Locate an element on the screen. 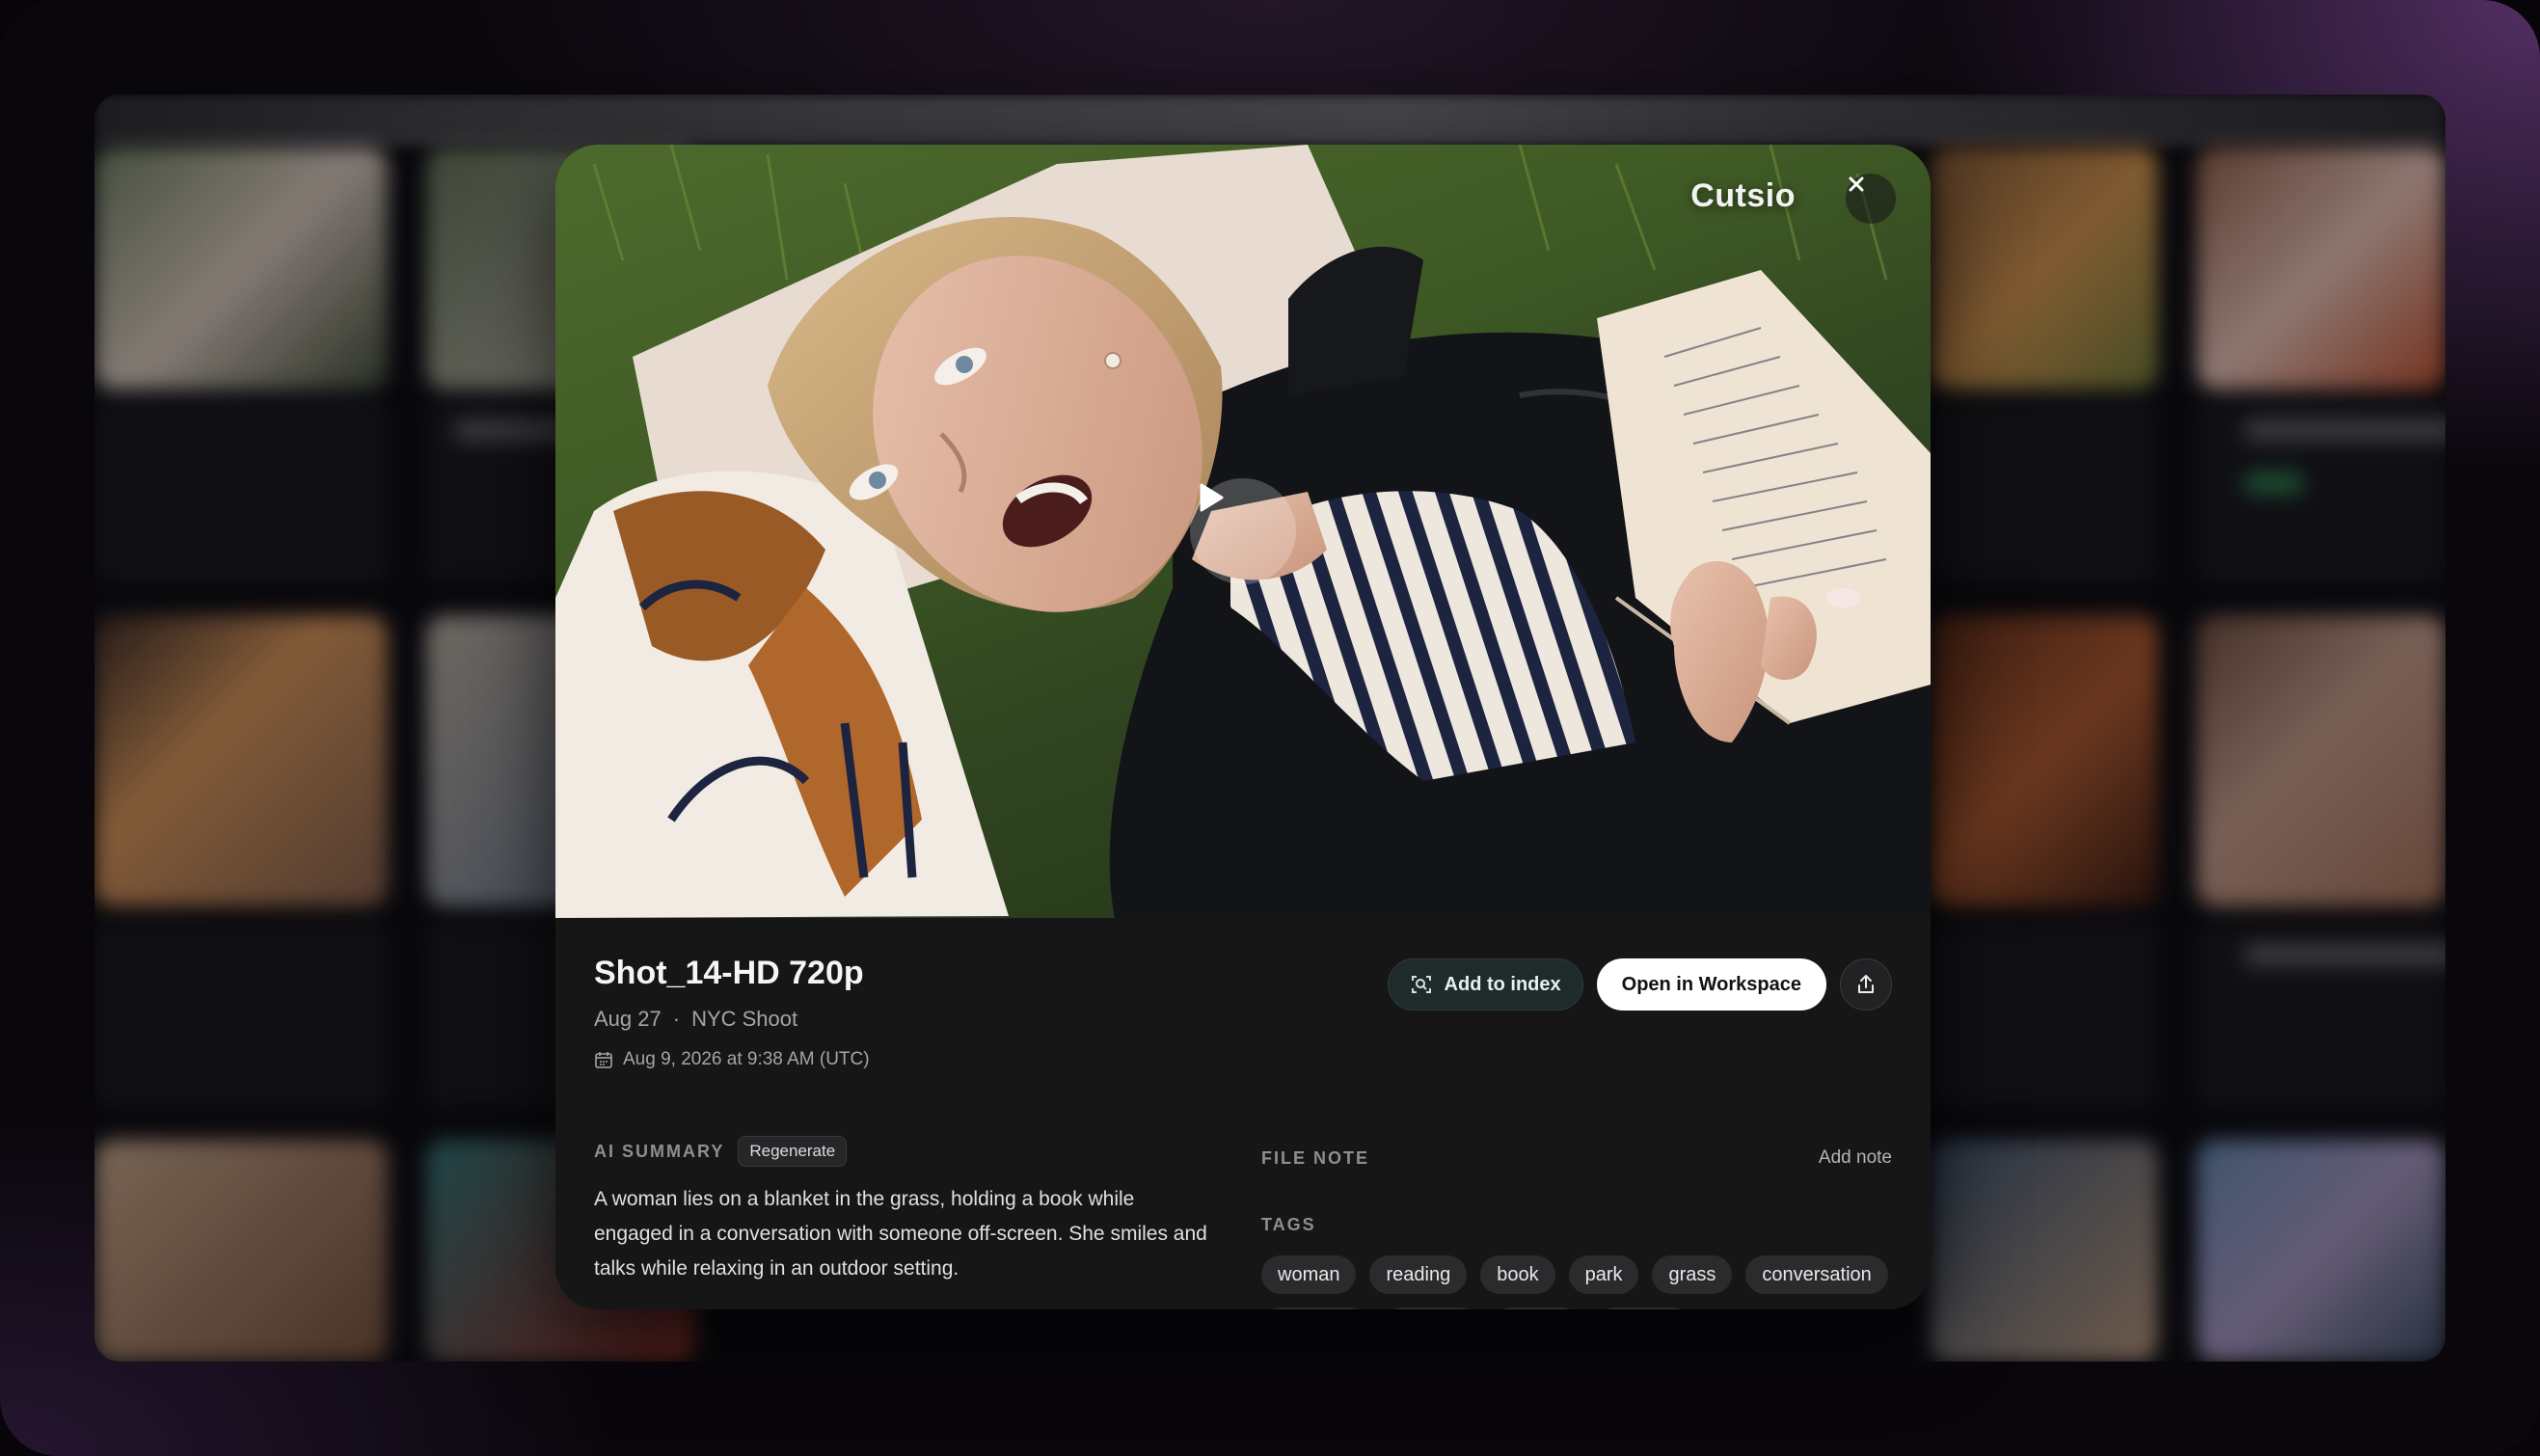 Image resolution: width=2540 pixels, height=1456 pixels. ai-summary-header: AI SUMMARY Regenerate is located at coordinates (721, 1151).